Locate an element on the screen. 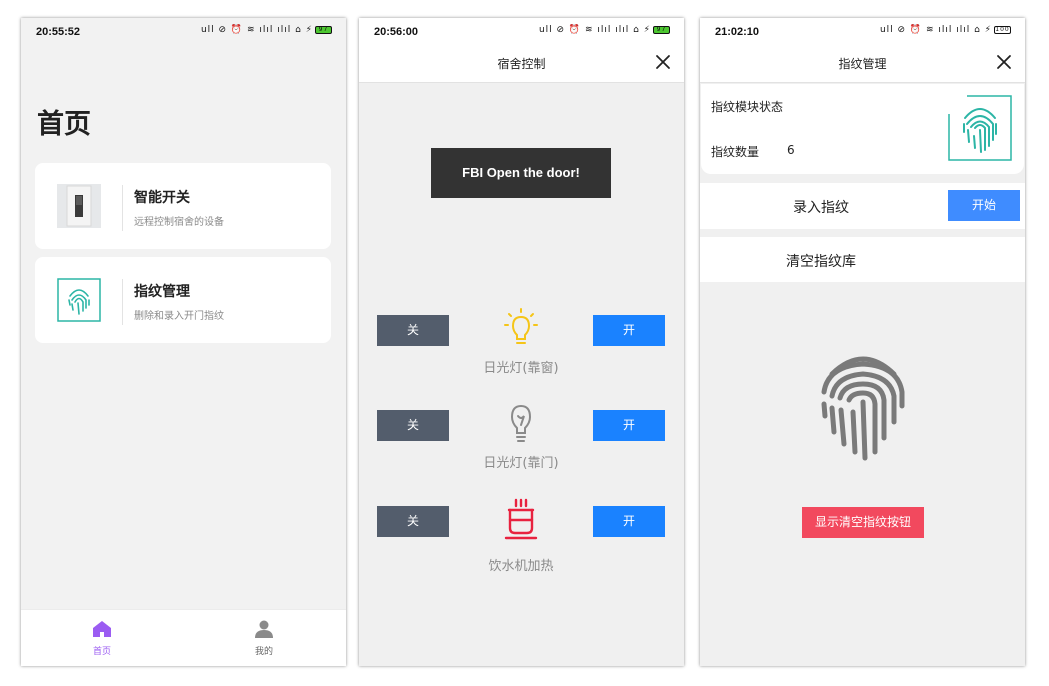 This screenshot has width=1049, height=686. card-smart-switch: 智能开关 远程控制宿舍的设备 is located at coordinates (183, 206).